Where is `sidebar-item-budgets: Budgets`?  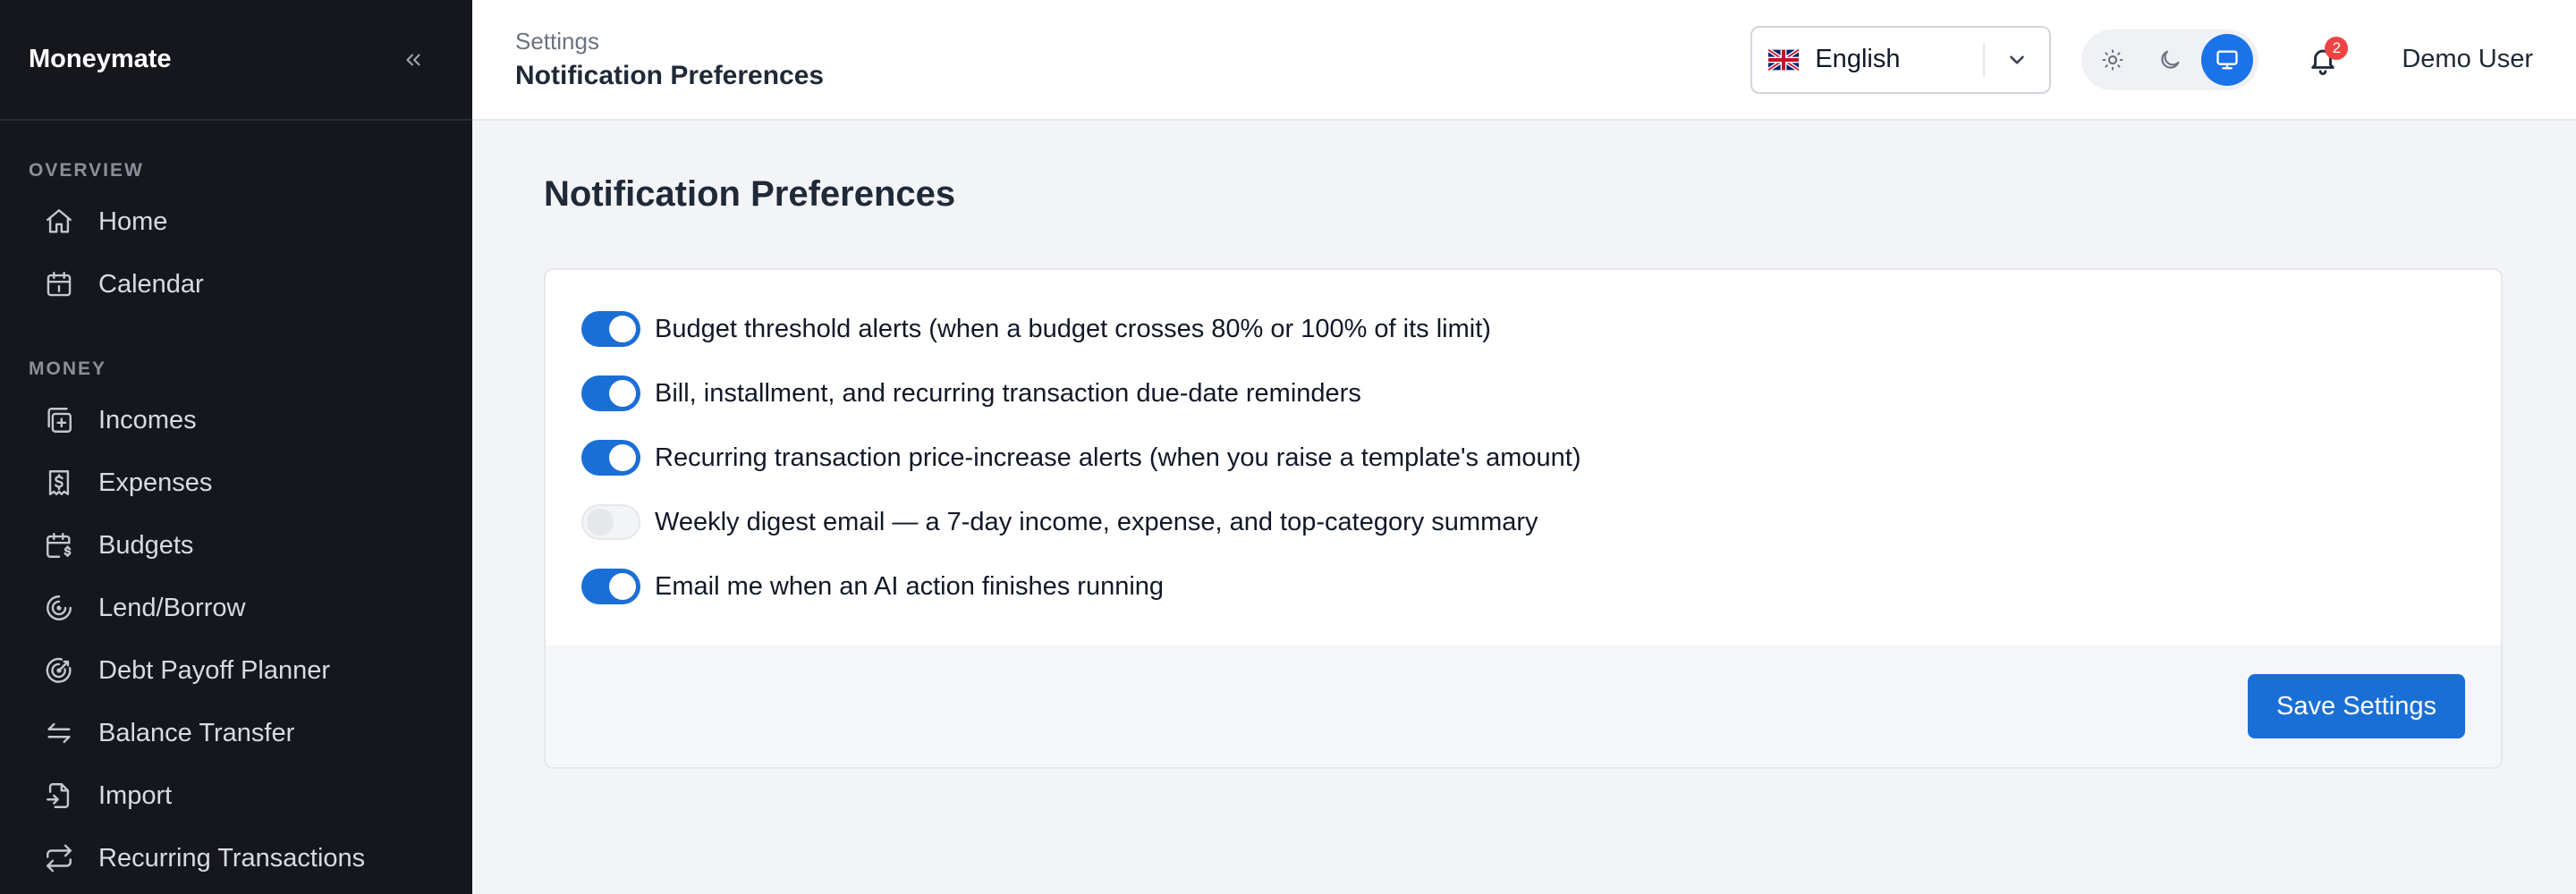
sidebar-item-budgets: Budgets is located at coordinates (236, 545).